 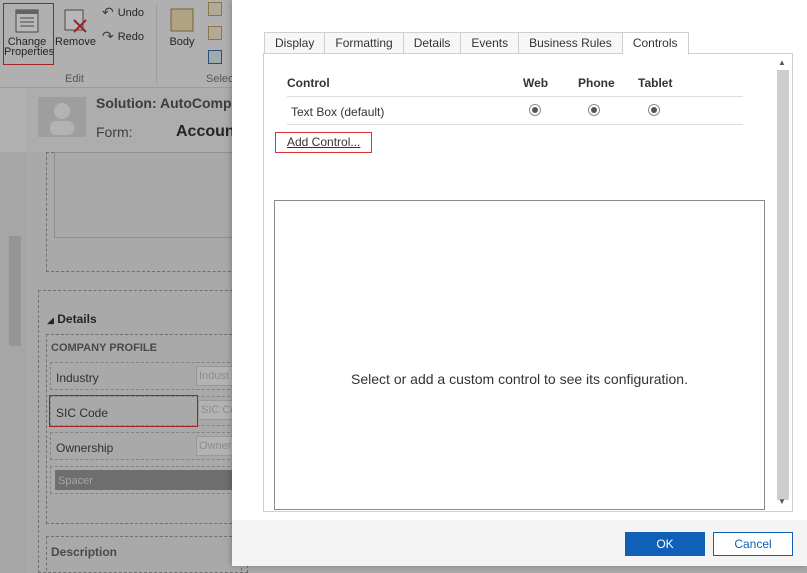 I want to click on control-row-name: Text Box (default), so click(x=337, y=112).